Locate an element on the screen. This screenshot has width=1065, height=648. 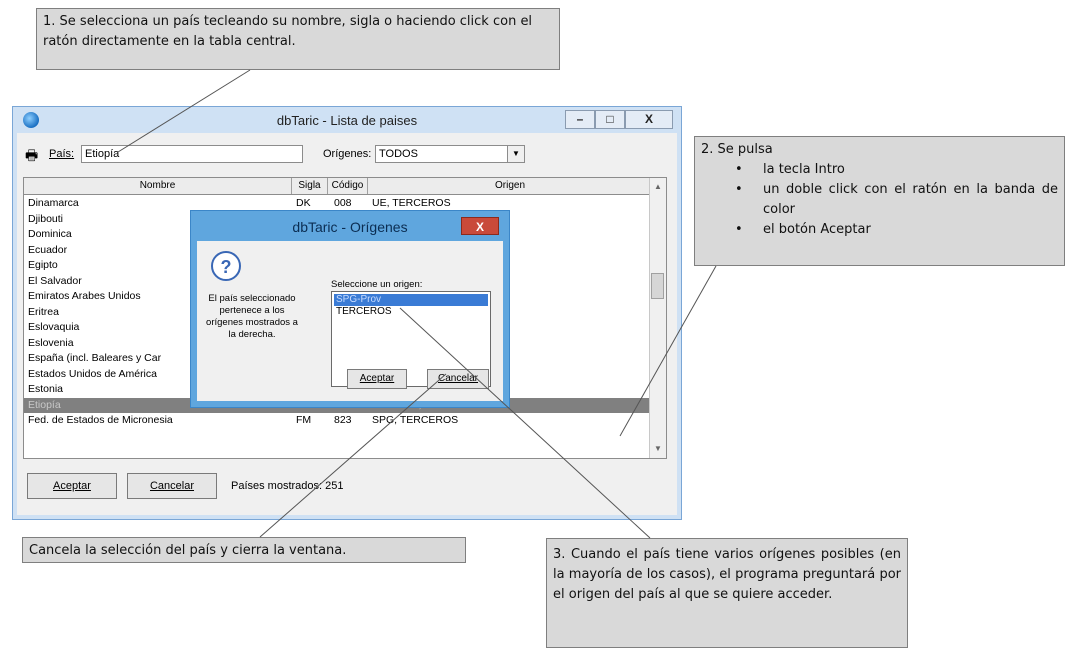
table-cell-nombre: Dinamarca is located at coordinates (53, 203).